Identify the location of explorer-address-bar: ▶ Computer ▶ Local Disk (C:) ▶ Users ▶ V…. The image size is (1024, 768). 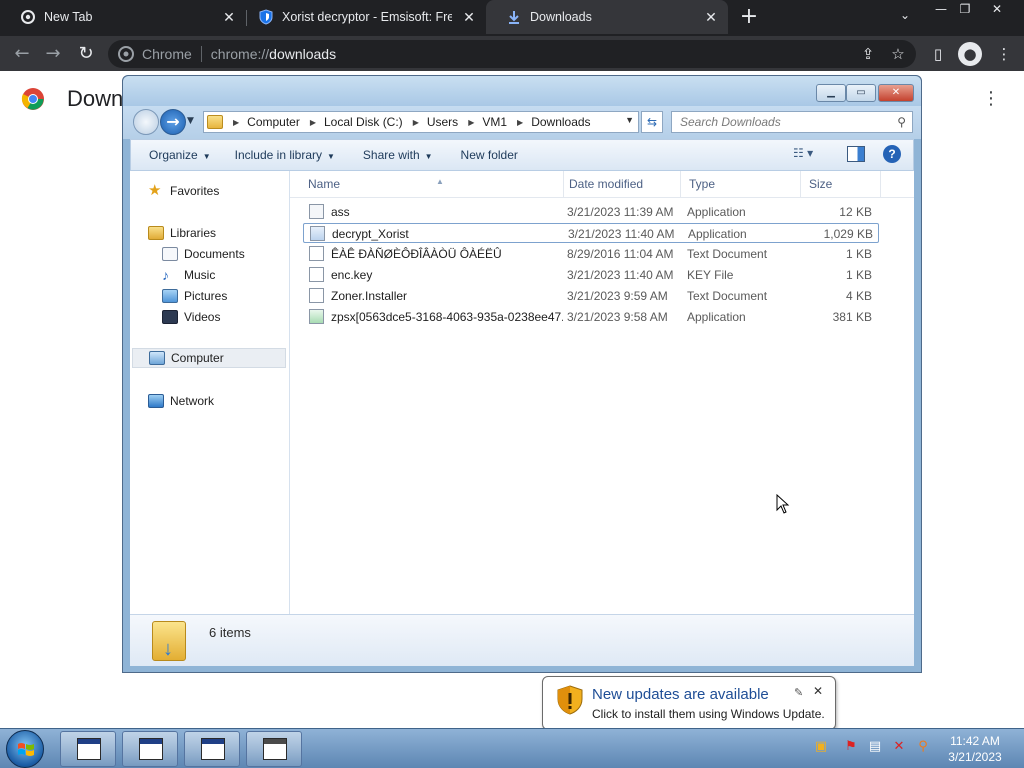
(421, 122).